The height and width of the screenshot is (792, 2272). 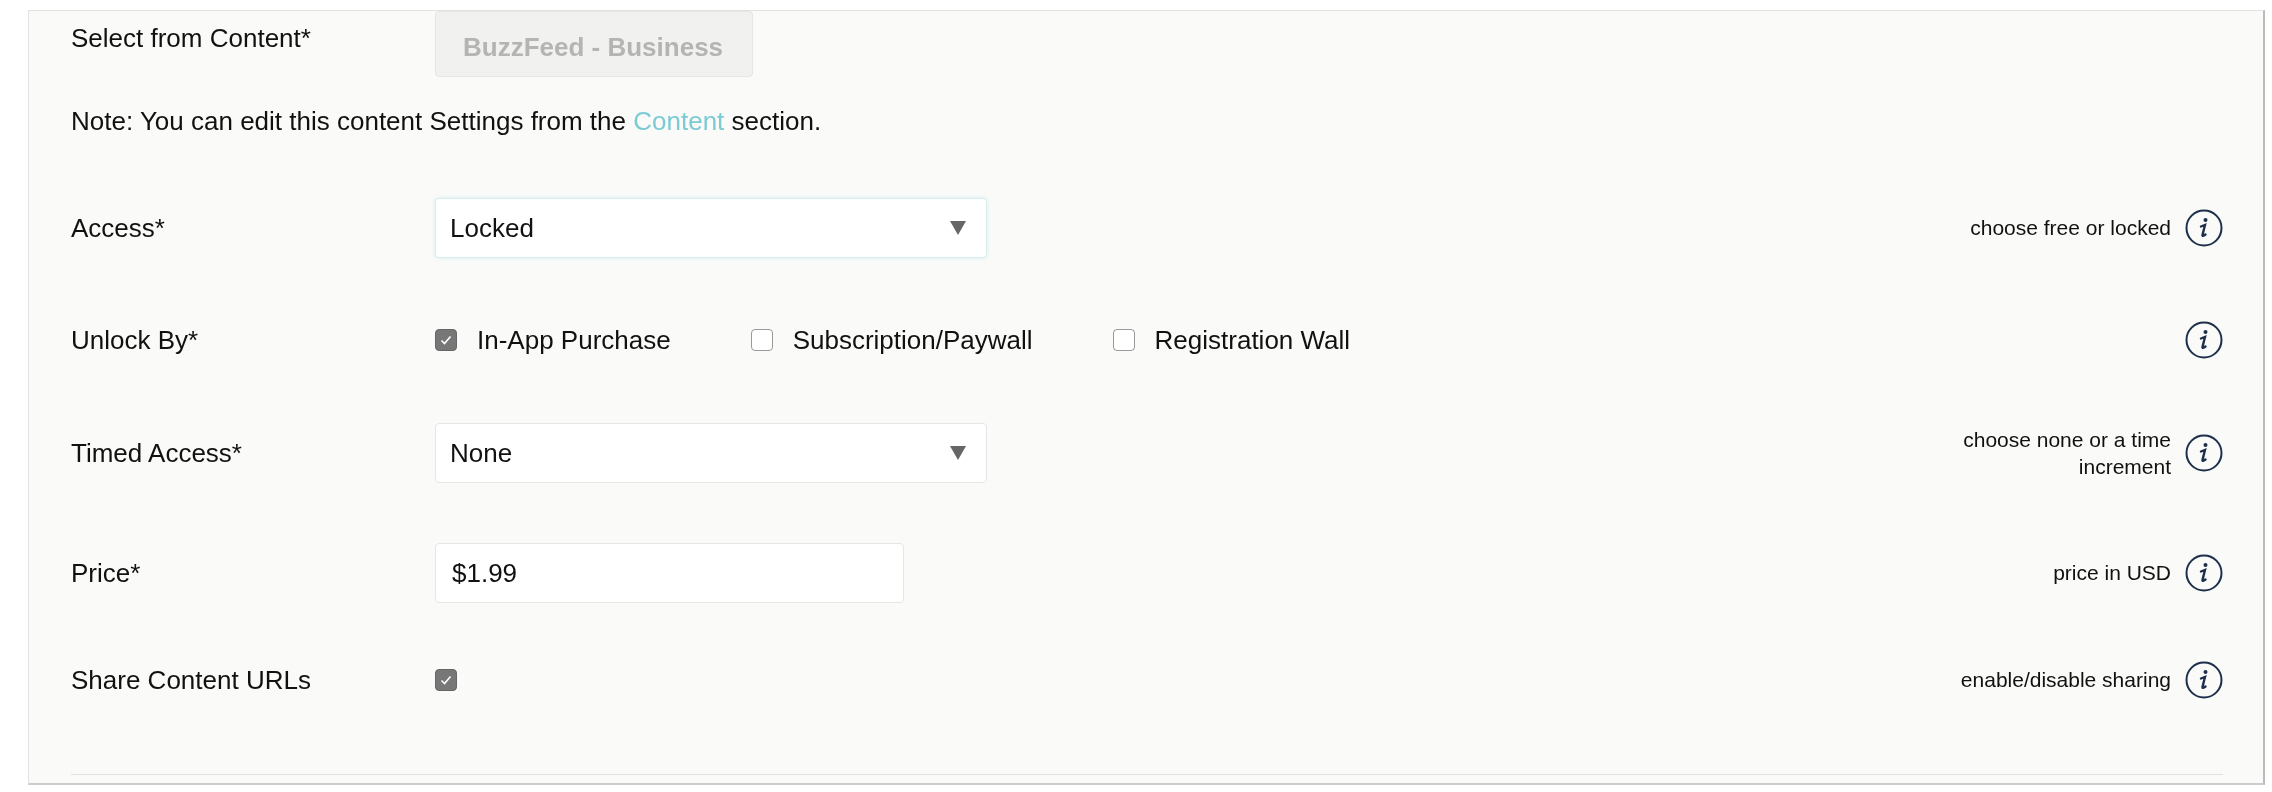 I want to click on checkbox-label: In-App Purchase, so click(x=574, y=340).